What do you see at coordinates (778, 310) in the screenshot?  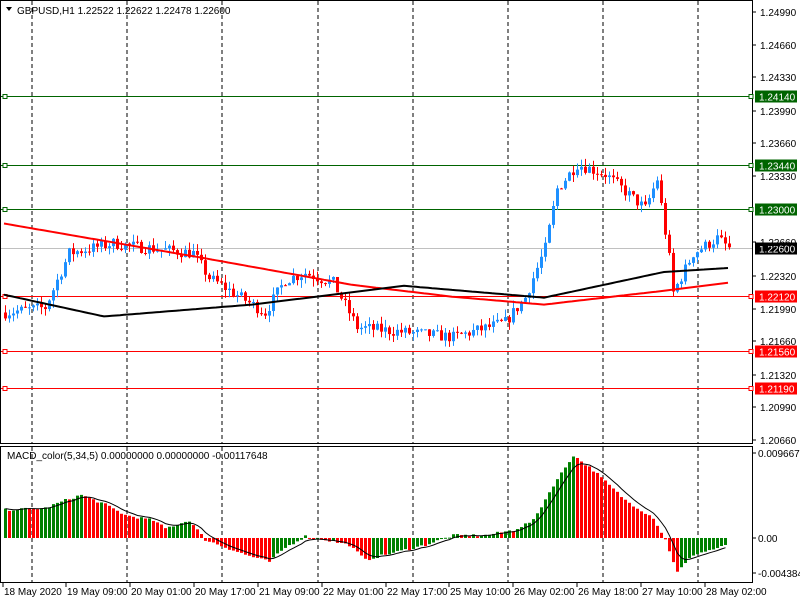 I see `price-axis-label: 1.21990` at bounding box center [778, 310].